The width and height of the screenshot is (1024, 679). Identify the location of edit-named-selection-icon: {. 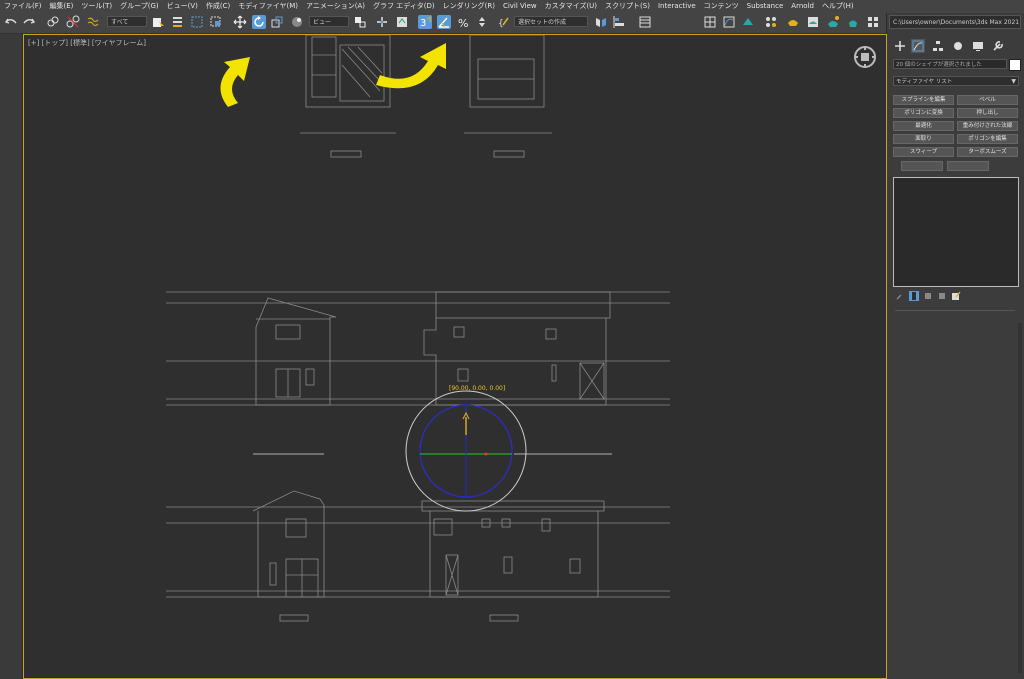
(504, 22).